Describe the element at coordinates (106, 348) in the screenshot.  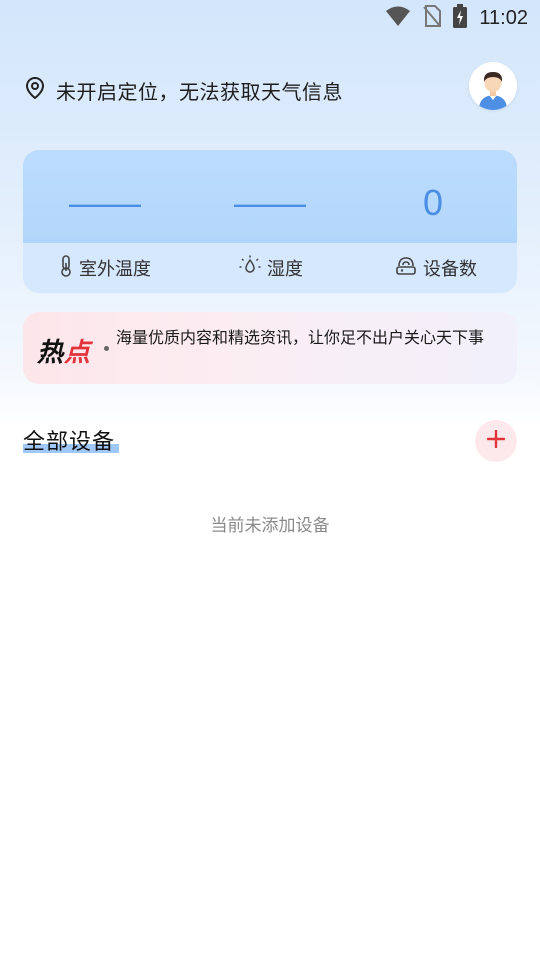
I see `bullet-dot` at that location.